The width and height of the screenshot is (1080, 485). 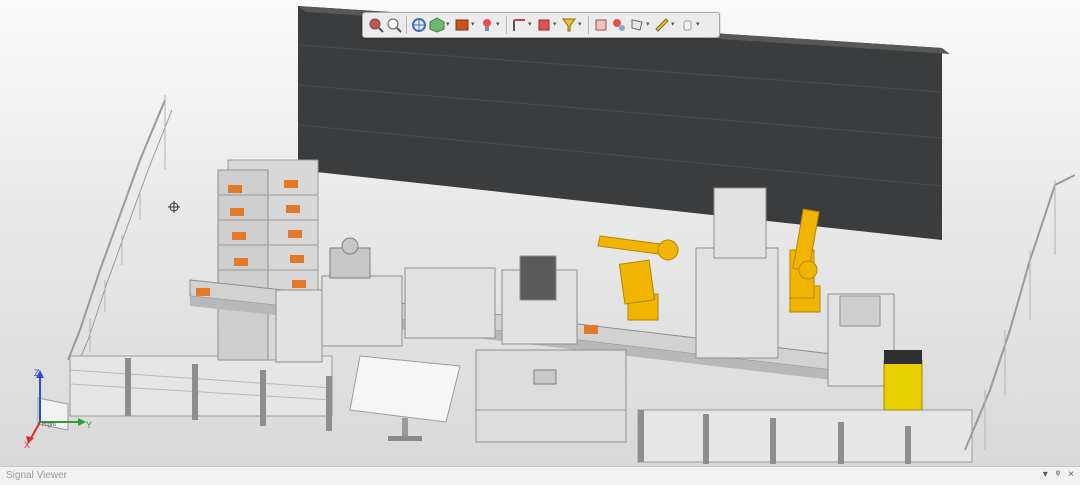 I want to click on measure-icon, so click(x=601, y=25).